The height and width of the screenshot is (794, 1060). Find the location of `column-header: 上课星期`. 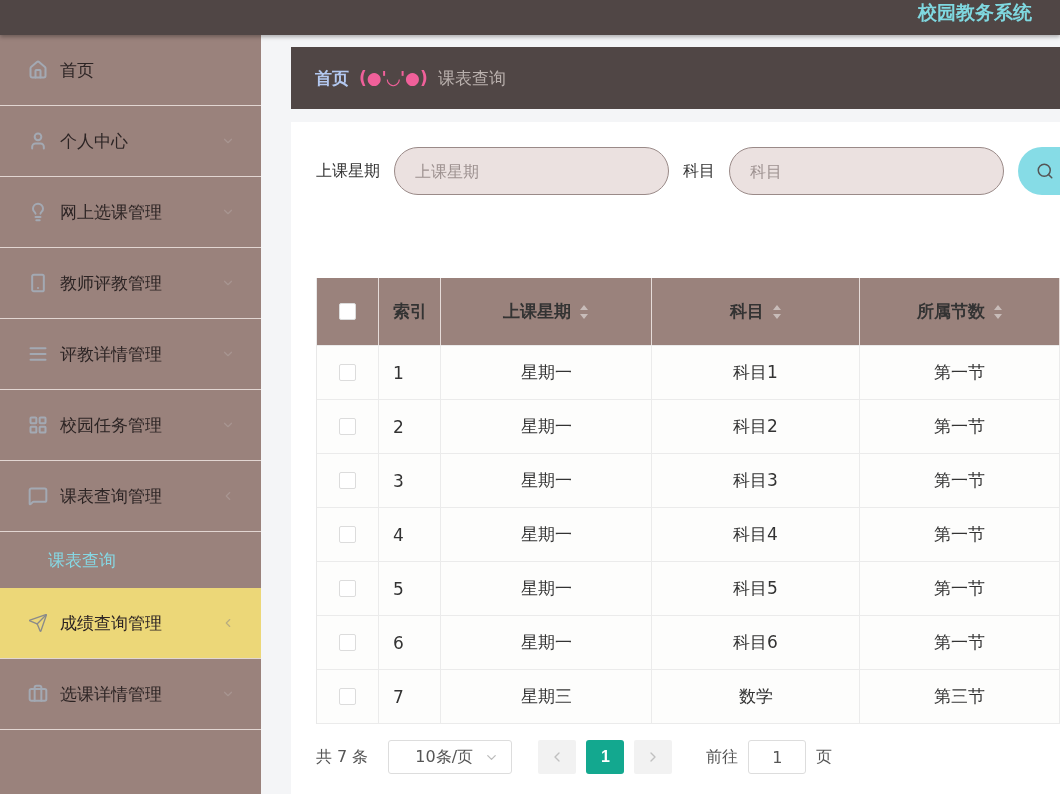

column-header: 上课星期 is located at coordinates (537, 311).